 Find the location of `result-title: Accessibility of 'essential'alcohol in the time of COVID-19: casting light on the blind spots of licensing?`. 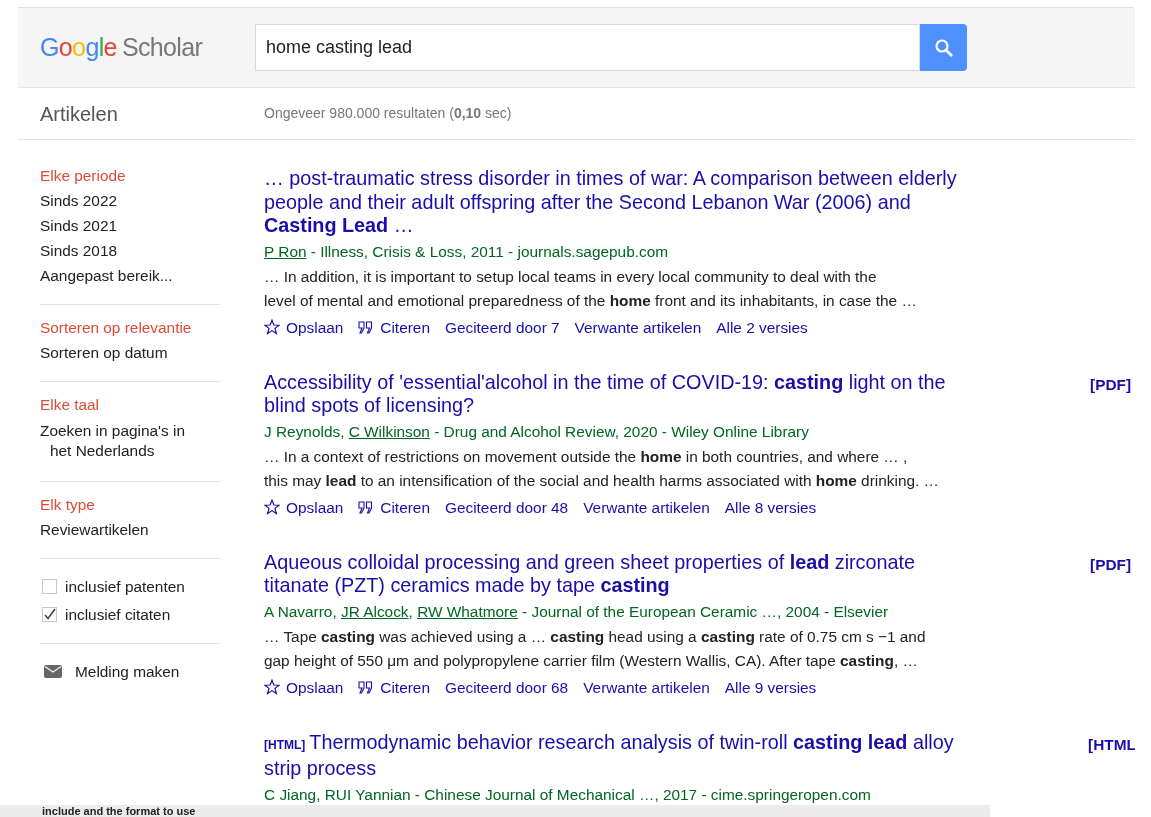

result-title: Accessibility of 'essential'alcohol in the time of COVID-19: casting light on the blind spots of licensing? is located at coordinates (619, 394).